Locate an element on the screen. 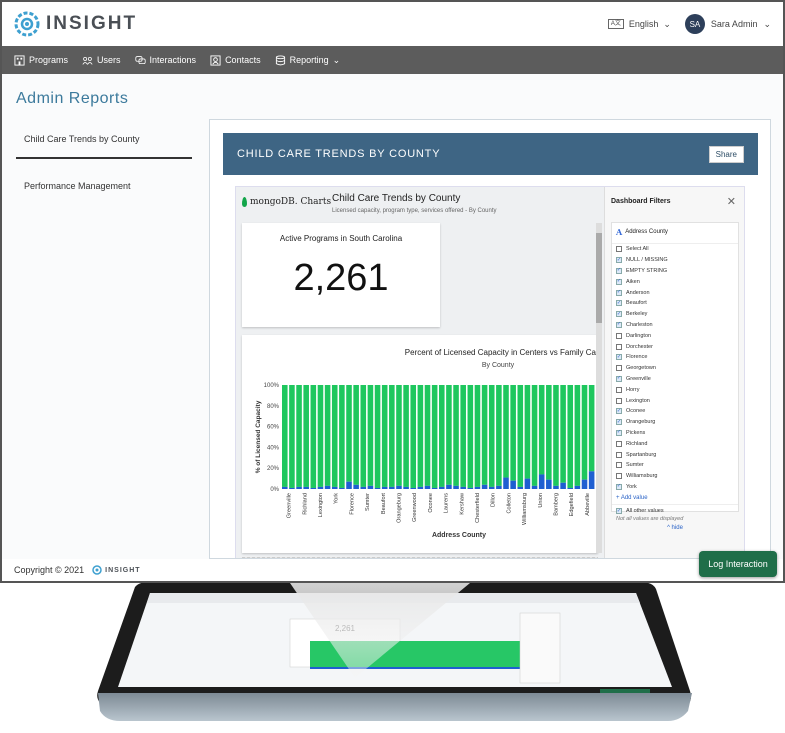  filter-option-label: Berkeley is located at coordinates (637, 314).